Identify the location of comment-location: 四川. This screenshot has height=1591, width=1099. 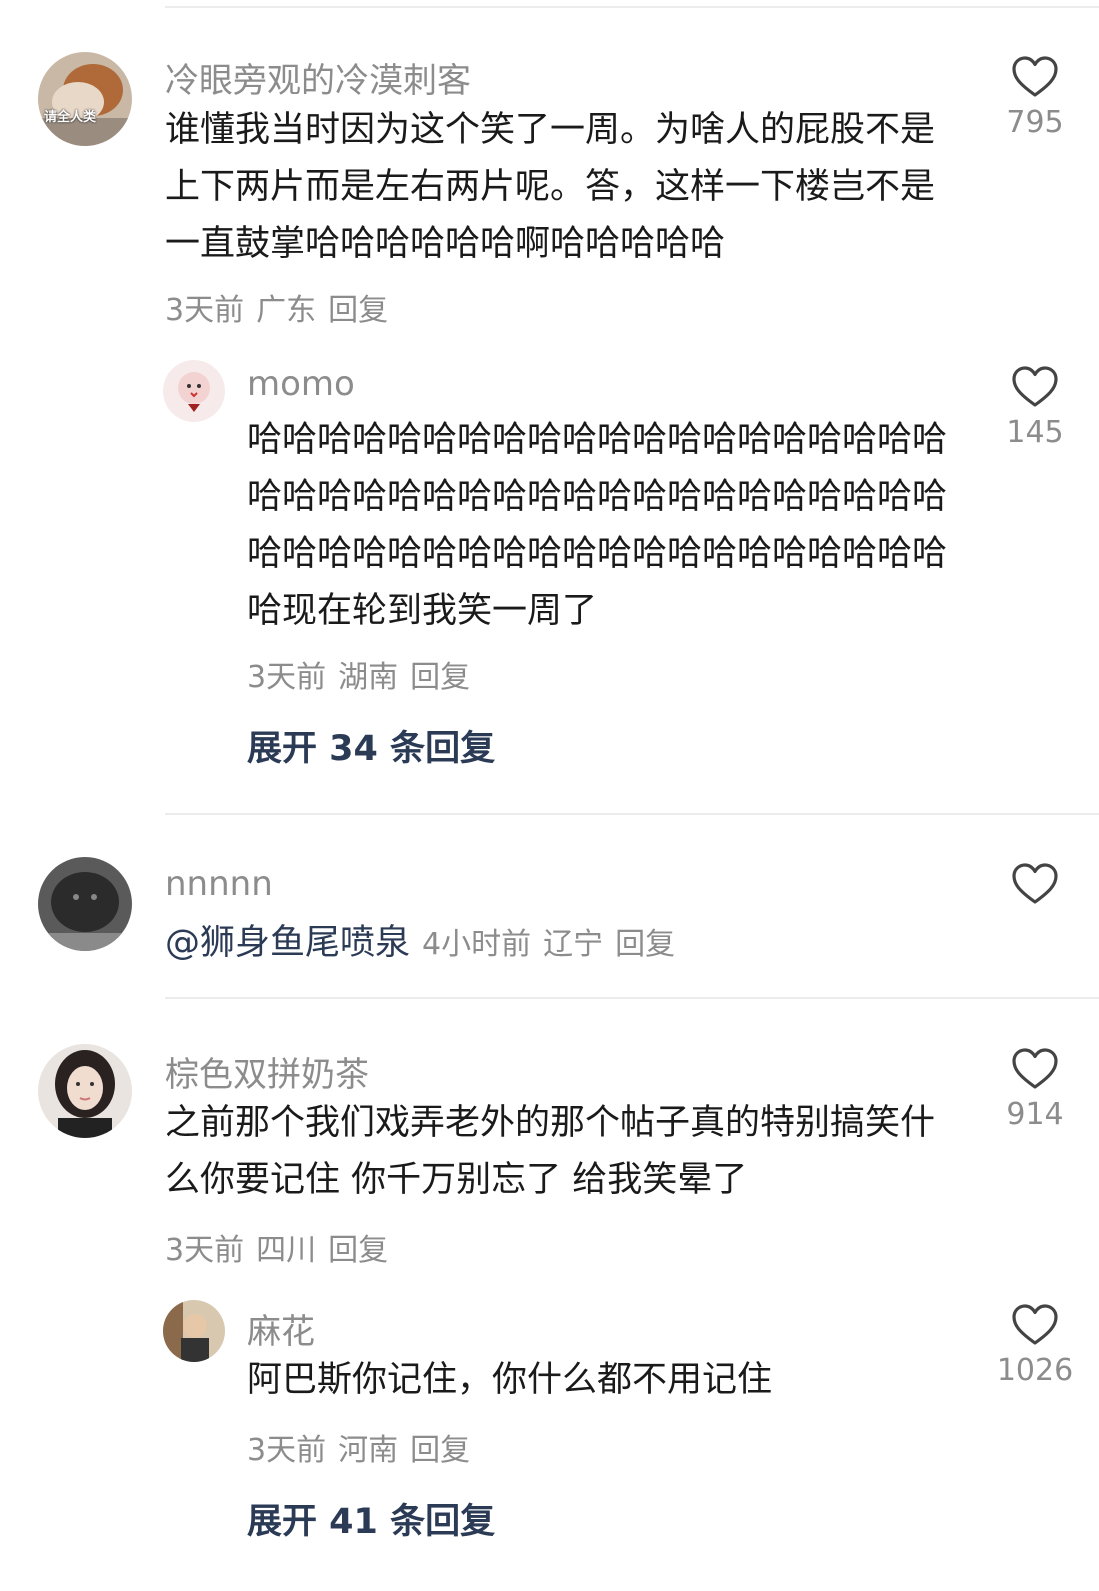
(286, 1250).